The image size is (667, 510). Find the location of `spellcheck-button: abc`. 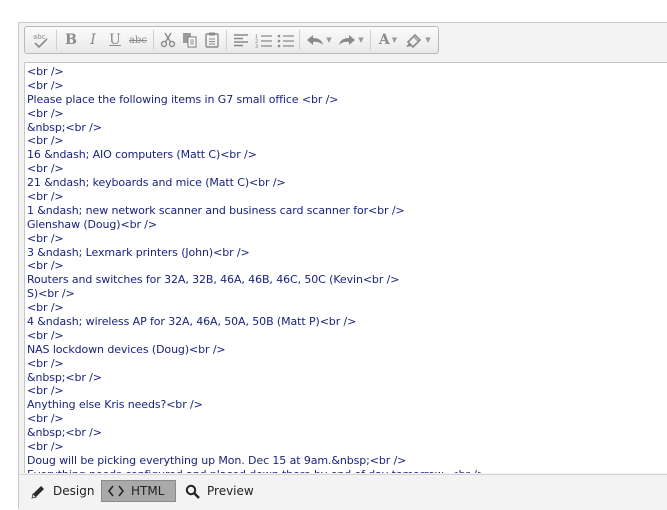

spellcheck-button: abc is located at coordinates (41, 40).